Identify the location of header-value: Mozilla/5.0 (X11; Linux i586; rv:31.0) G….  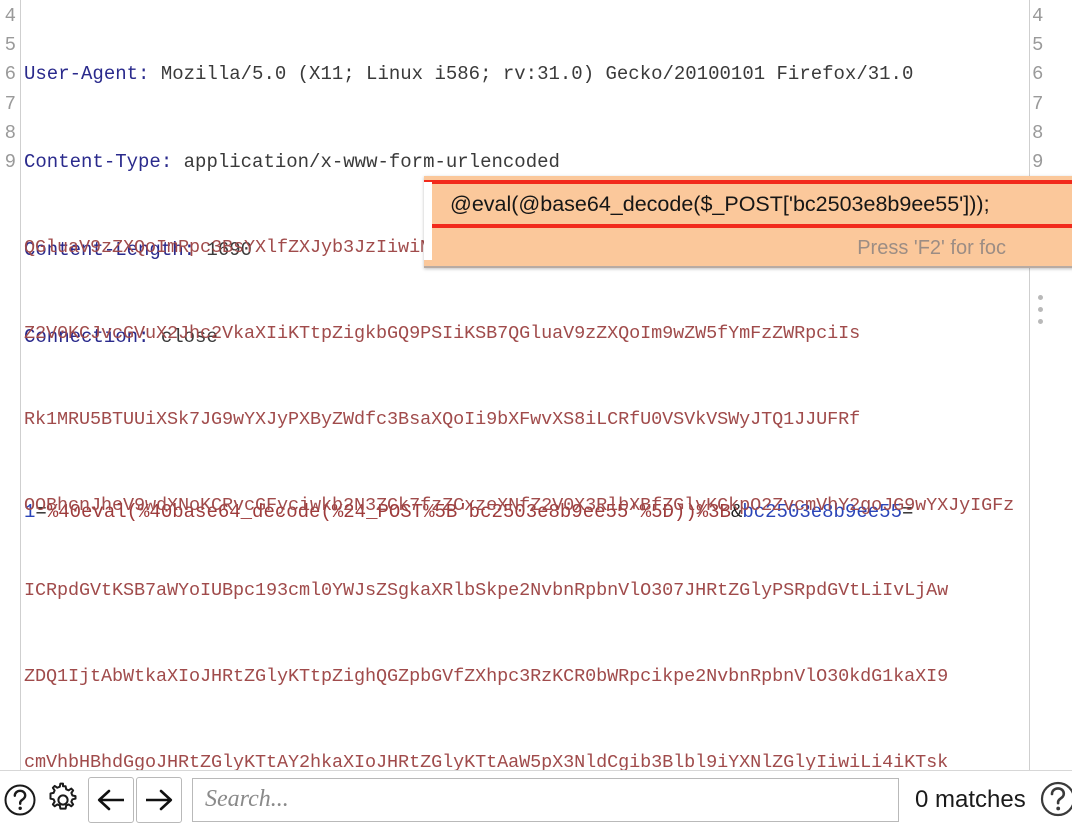
(531, 74).